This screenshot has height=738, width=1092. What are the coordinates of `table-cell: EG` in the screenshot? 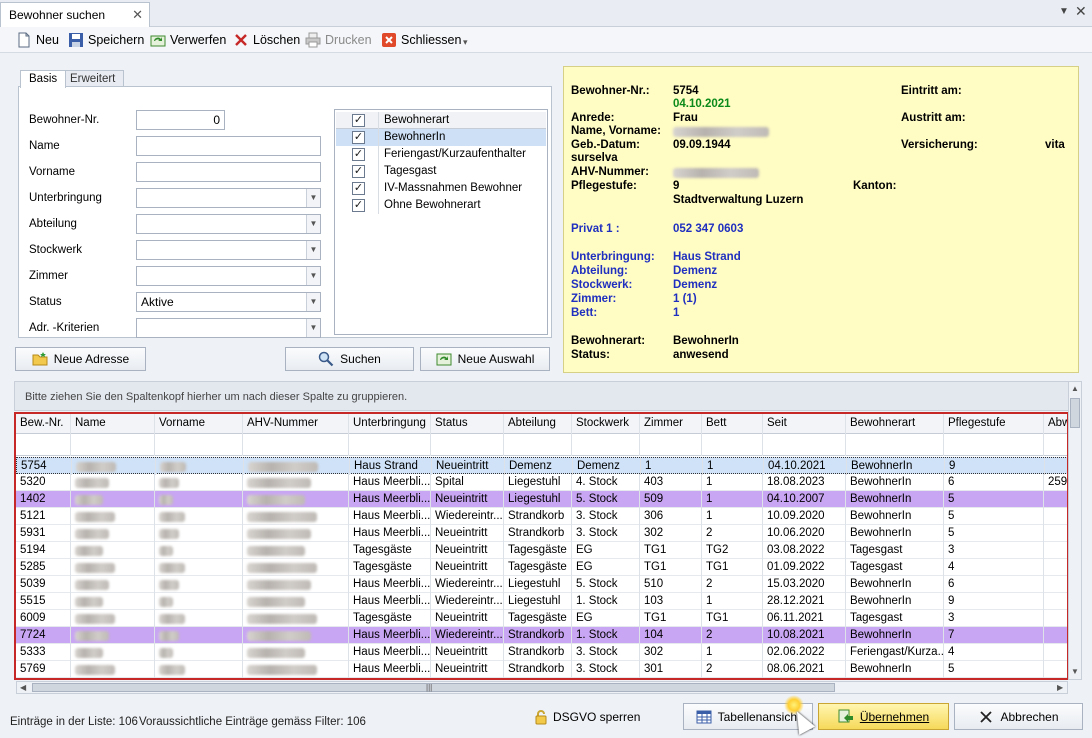 It's located at (606, 550).